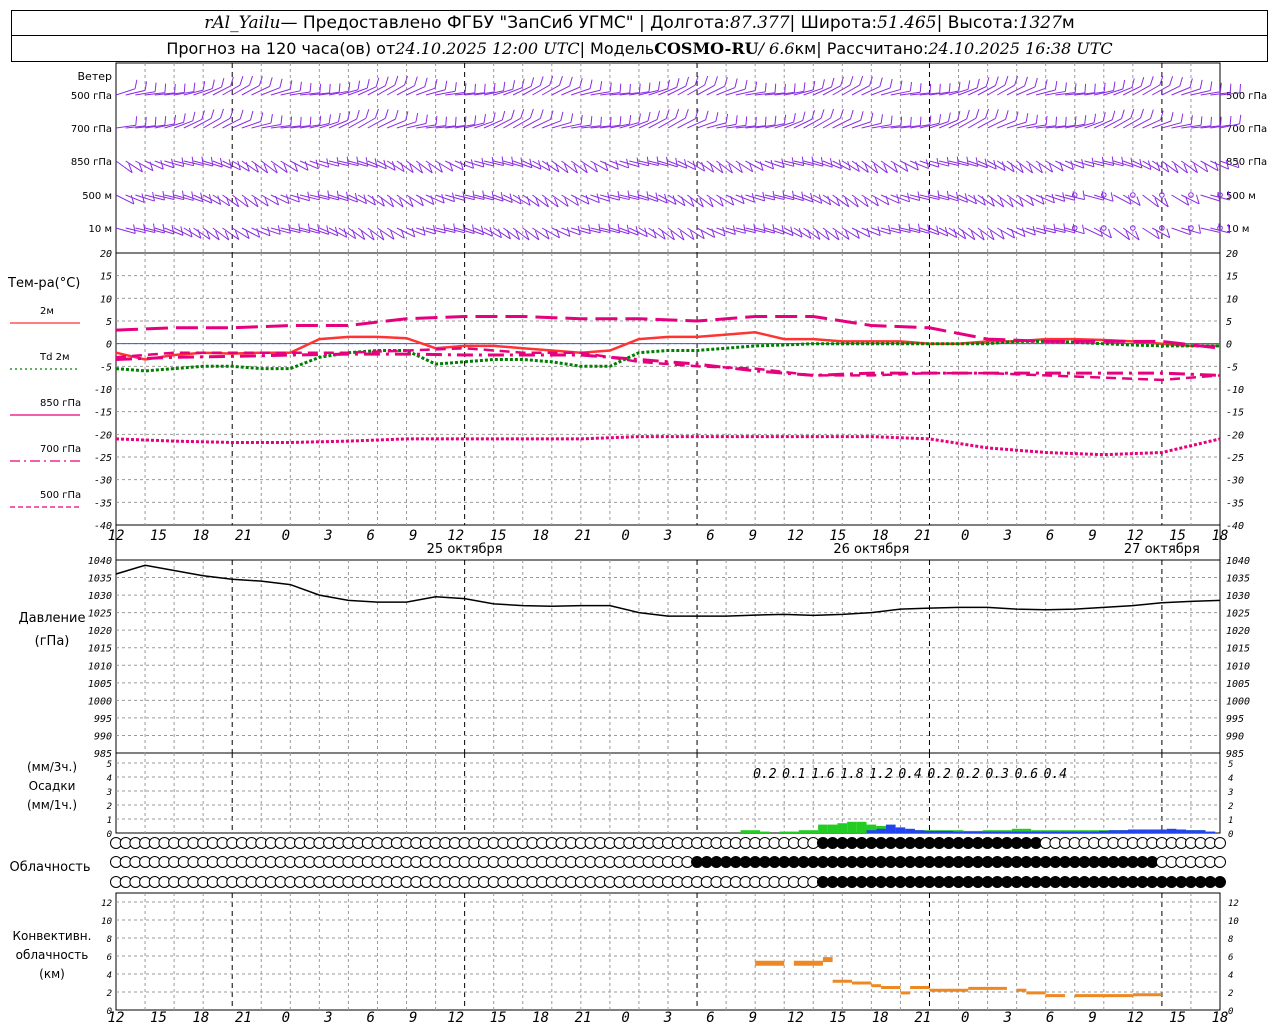  I want to click on day-label: 27 октября, so click(1162, 549).